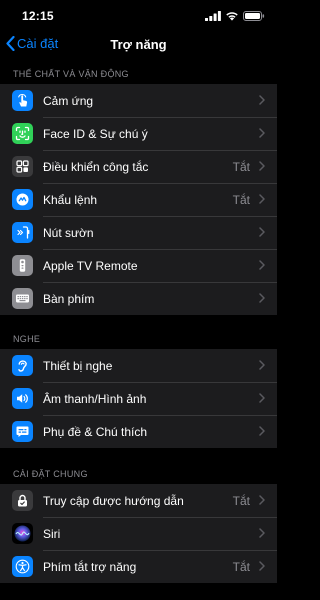 The width and height of the screenshot is (320, 600). Describe the element at coordinates (22, 265) in the screenshot. I see `tv-remote-icon` at that location.